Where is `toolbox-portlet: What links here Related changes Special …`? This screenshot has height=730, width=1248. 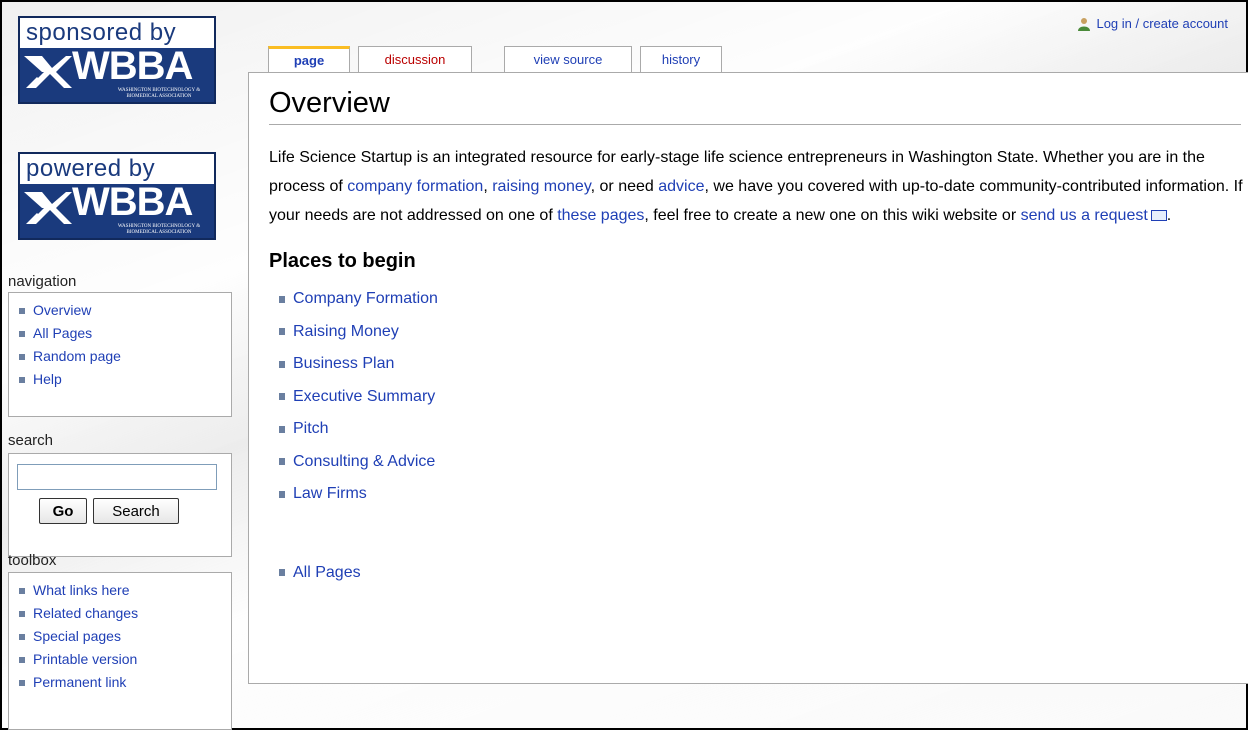
toolbox-portlet: What links here Related changes Special … is located at coordinates (120, 651).